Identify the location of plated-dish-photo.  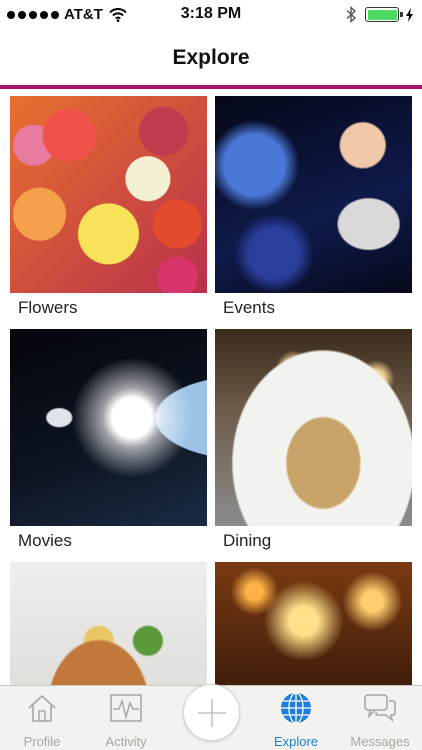
(313, 427).